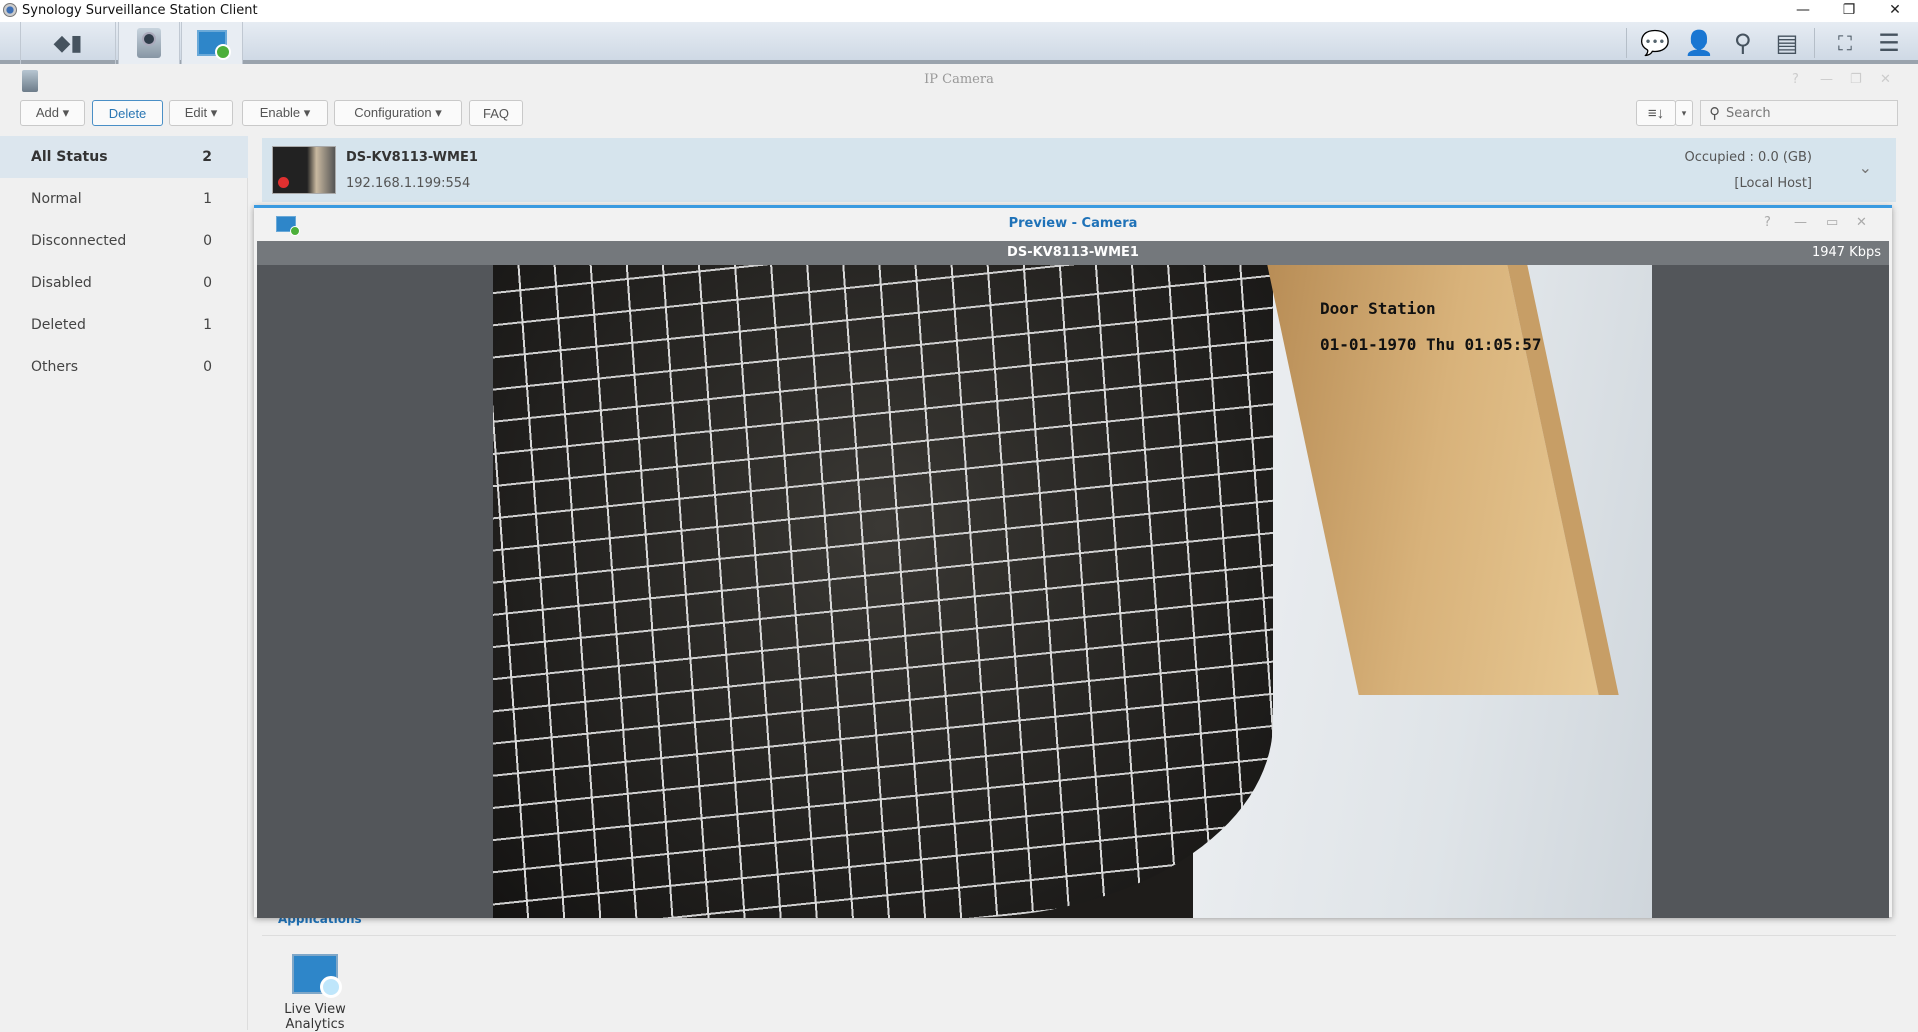 The width and height of the screenshot is (1918, 1032). I want to click on user-icon: 👤, so click(1699, 43).